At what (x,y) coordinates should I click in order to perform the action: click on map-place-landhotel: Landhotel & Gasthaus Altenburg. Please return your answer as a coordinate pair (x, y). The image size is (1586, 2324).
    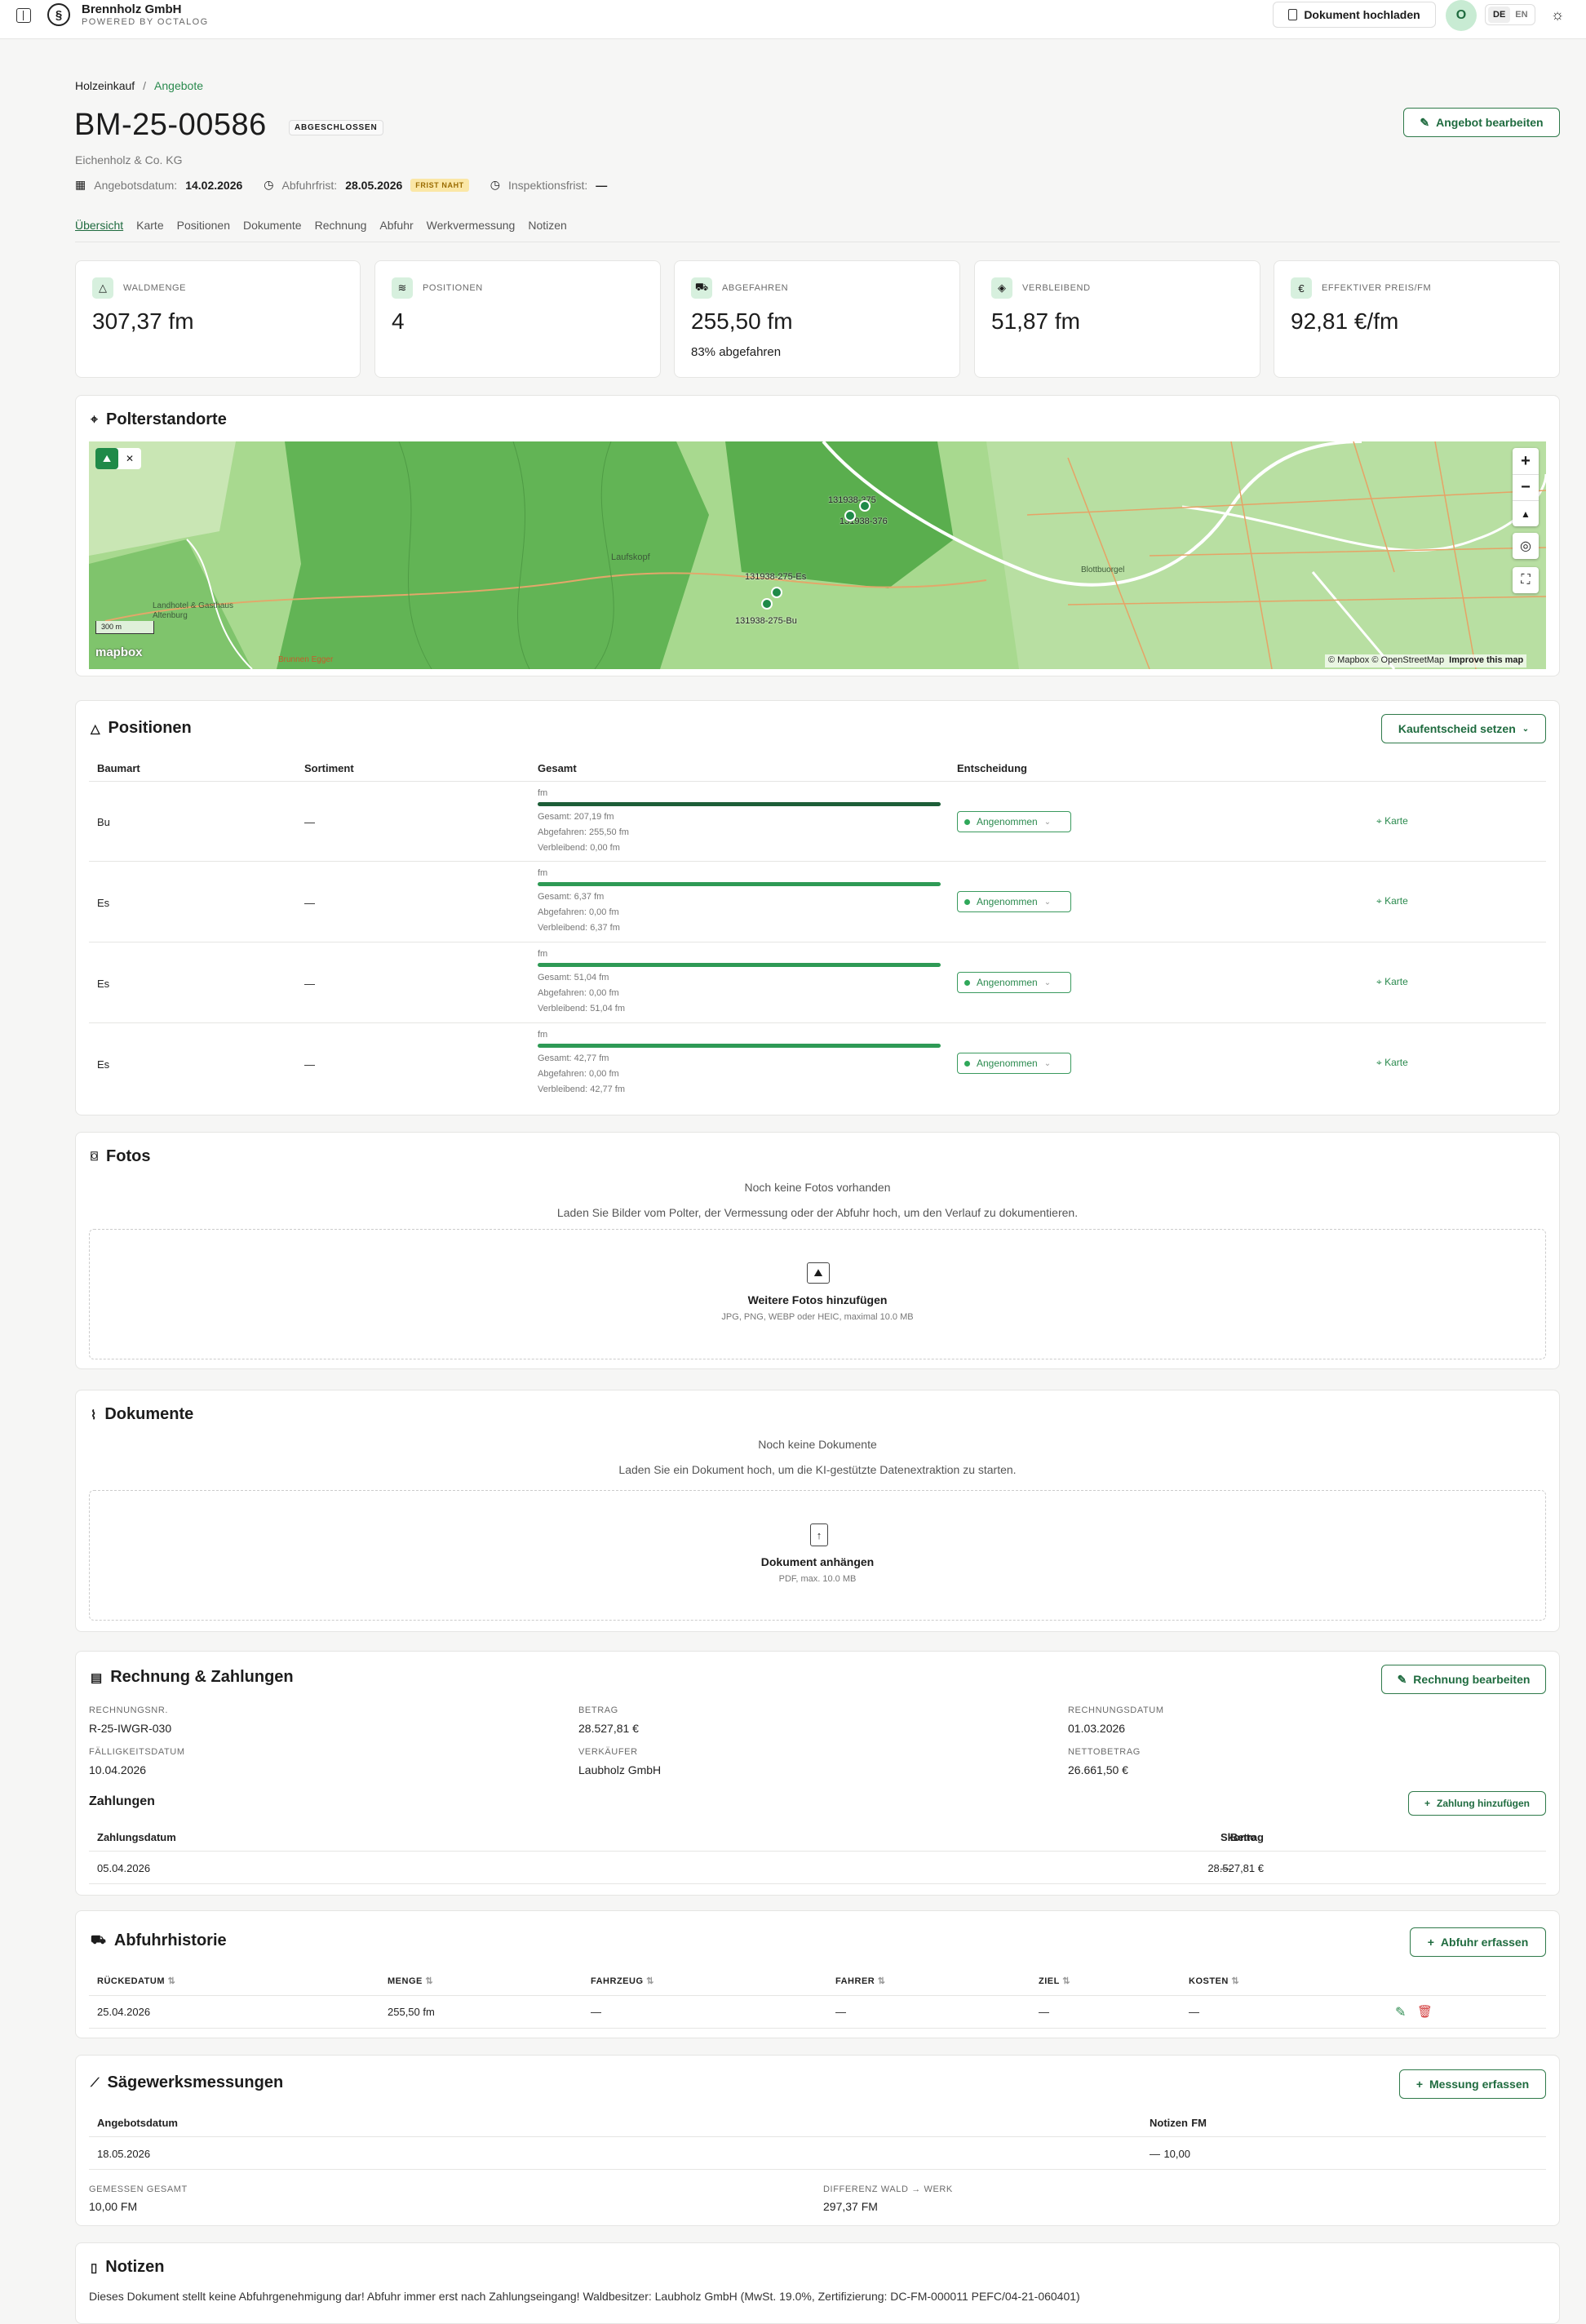
    Looking at the image, I should click on (193, 610).